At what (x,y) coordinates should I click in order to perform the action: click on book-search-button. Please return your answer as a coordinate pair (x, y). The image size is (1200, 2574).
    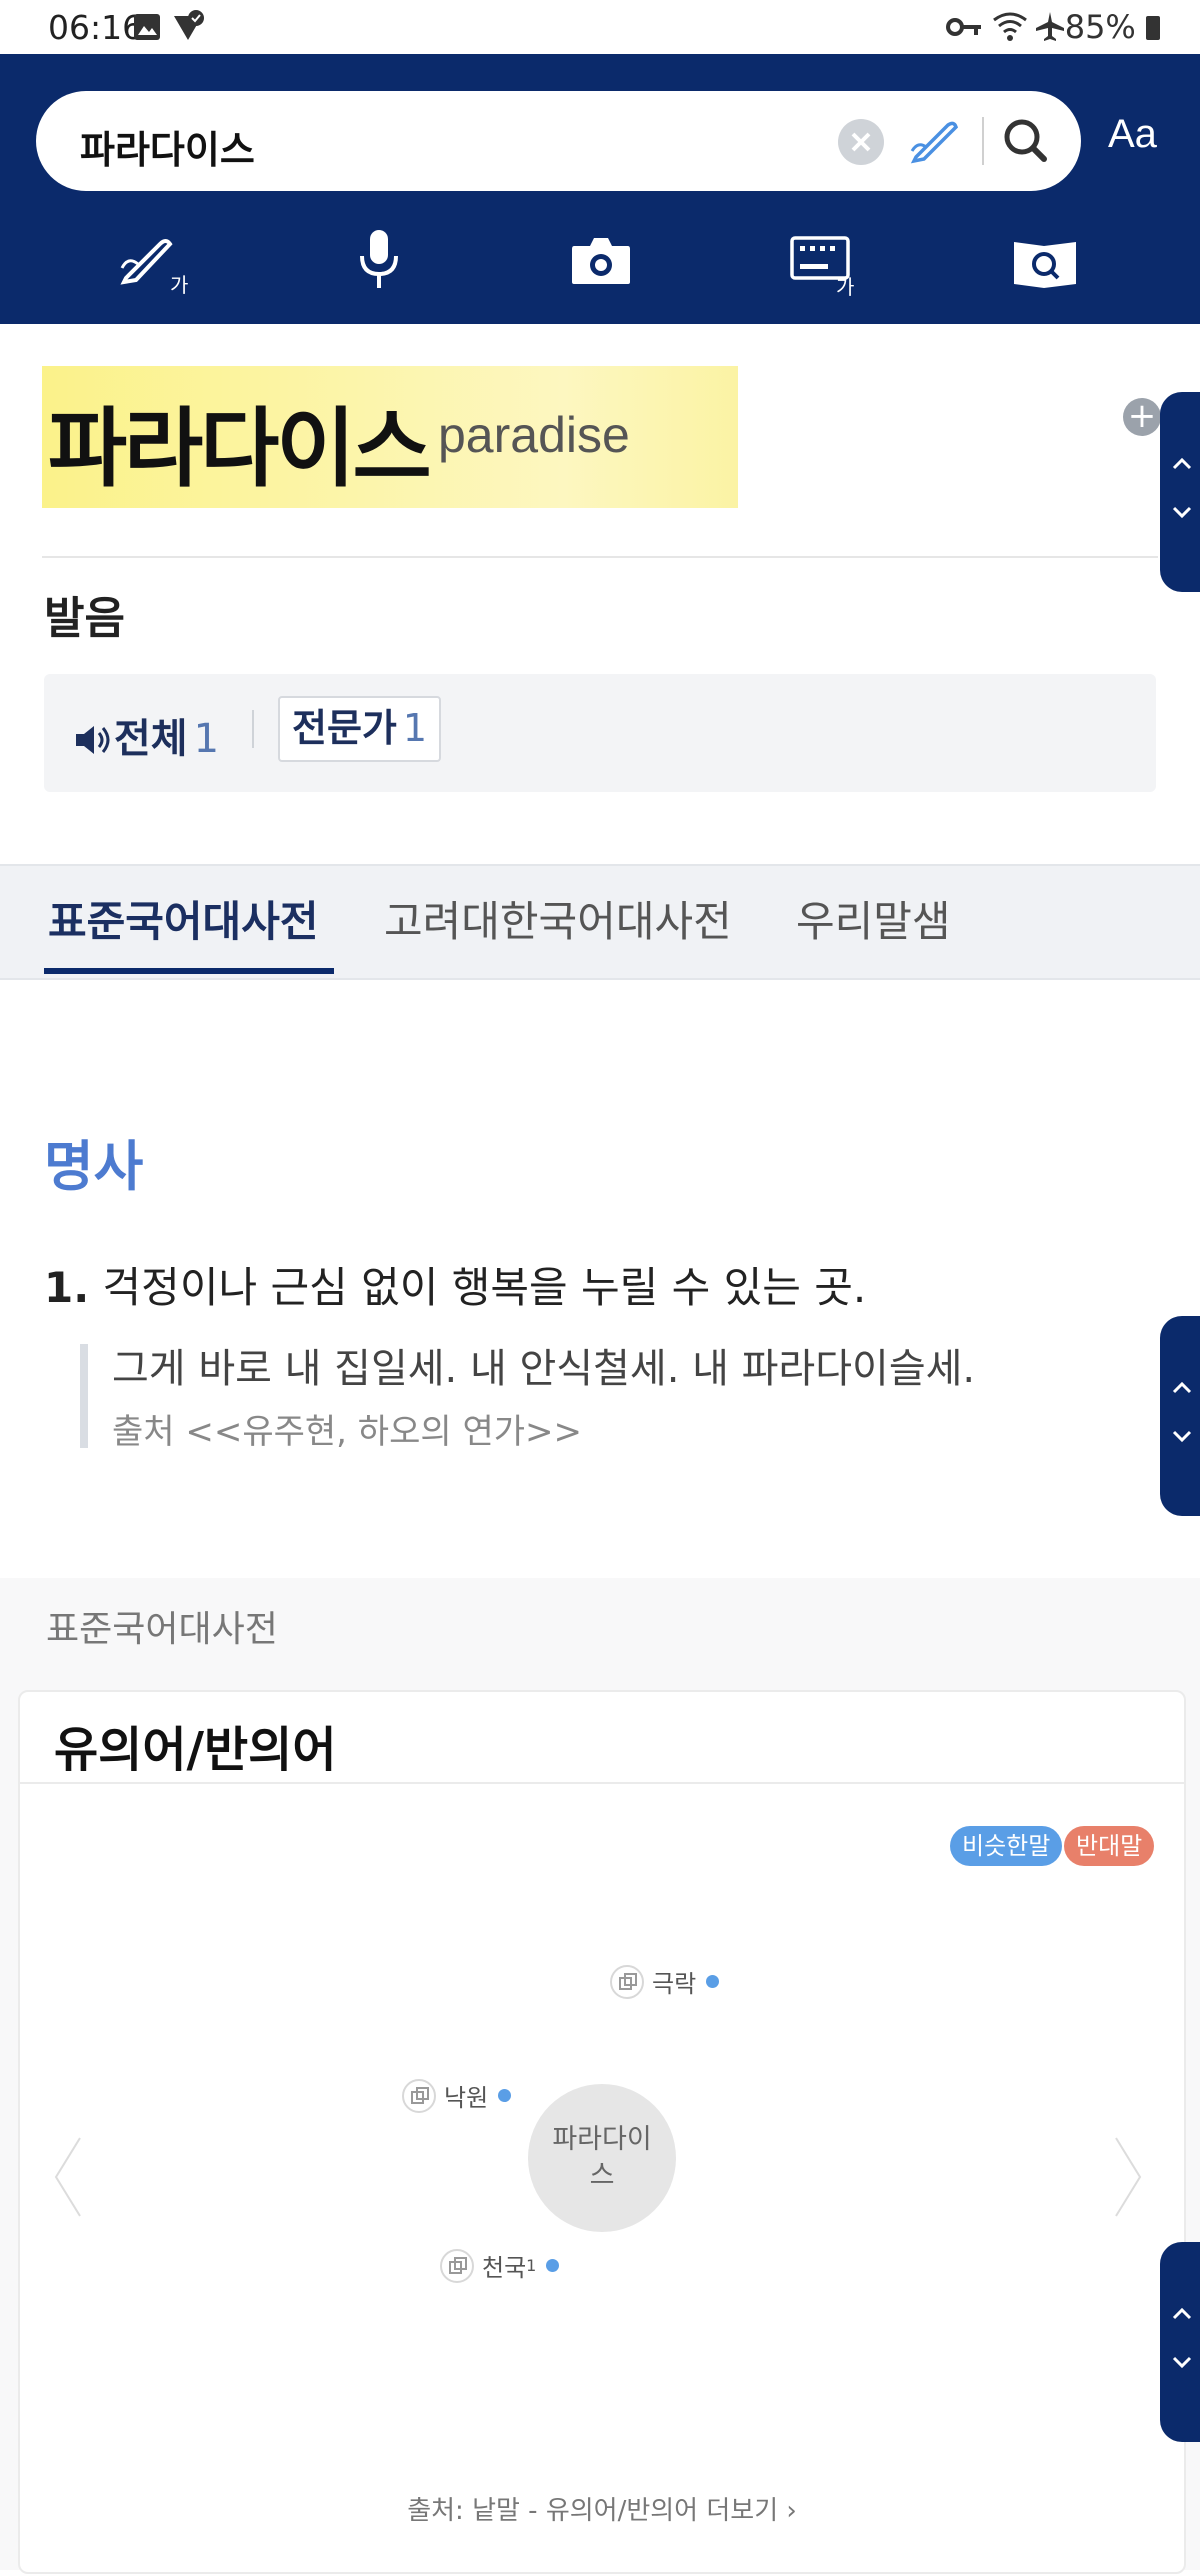
    Looking at the image, I should click on (1045, 262).